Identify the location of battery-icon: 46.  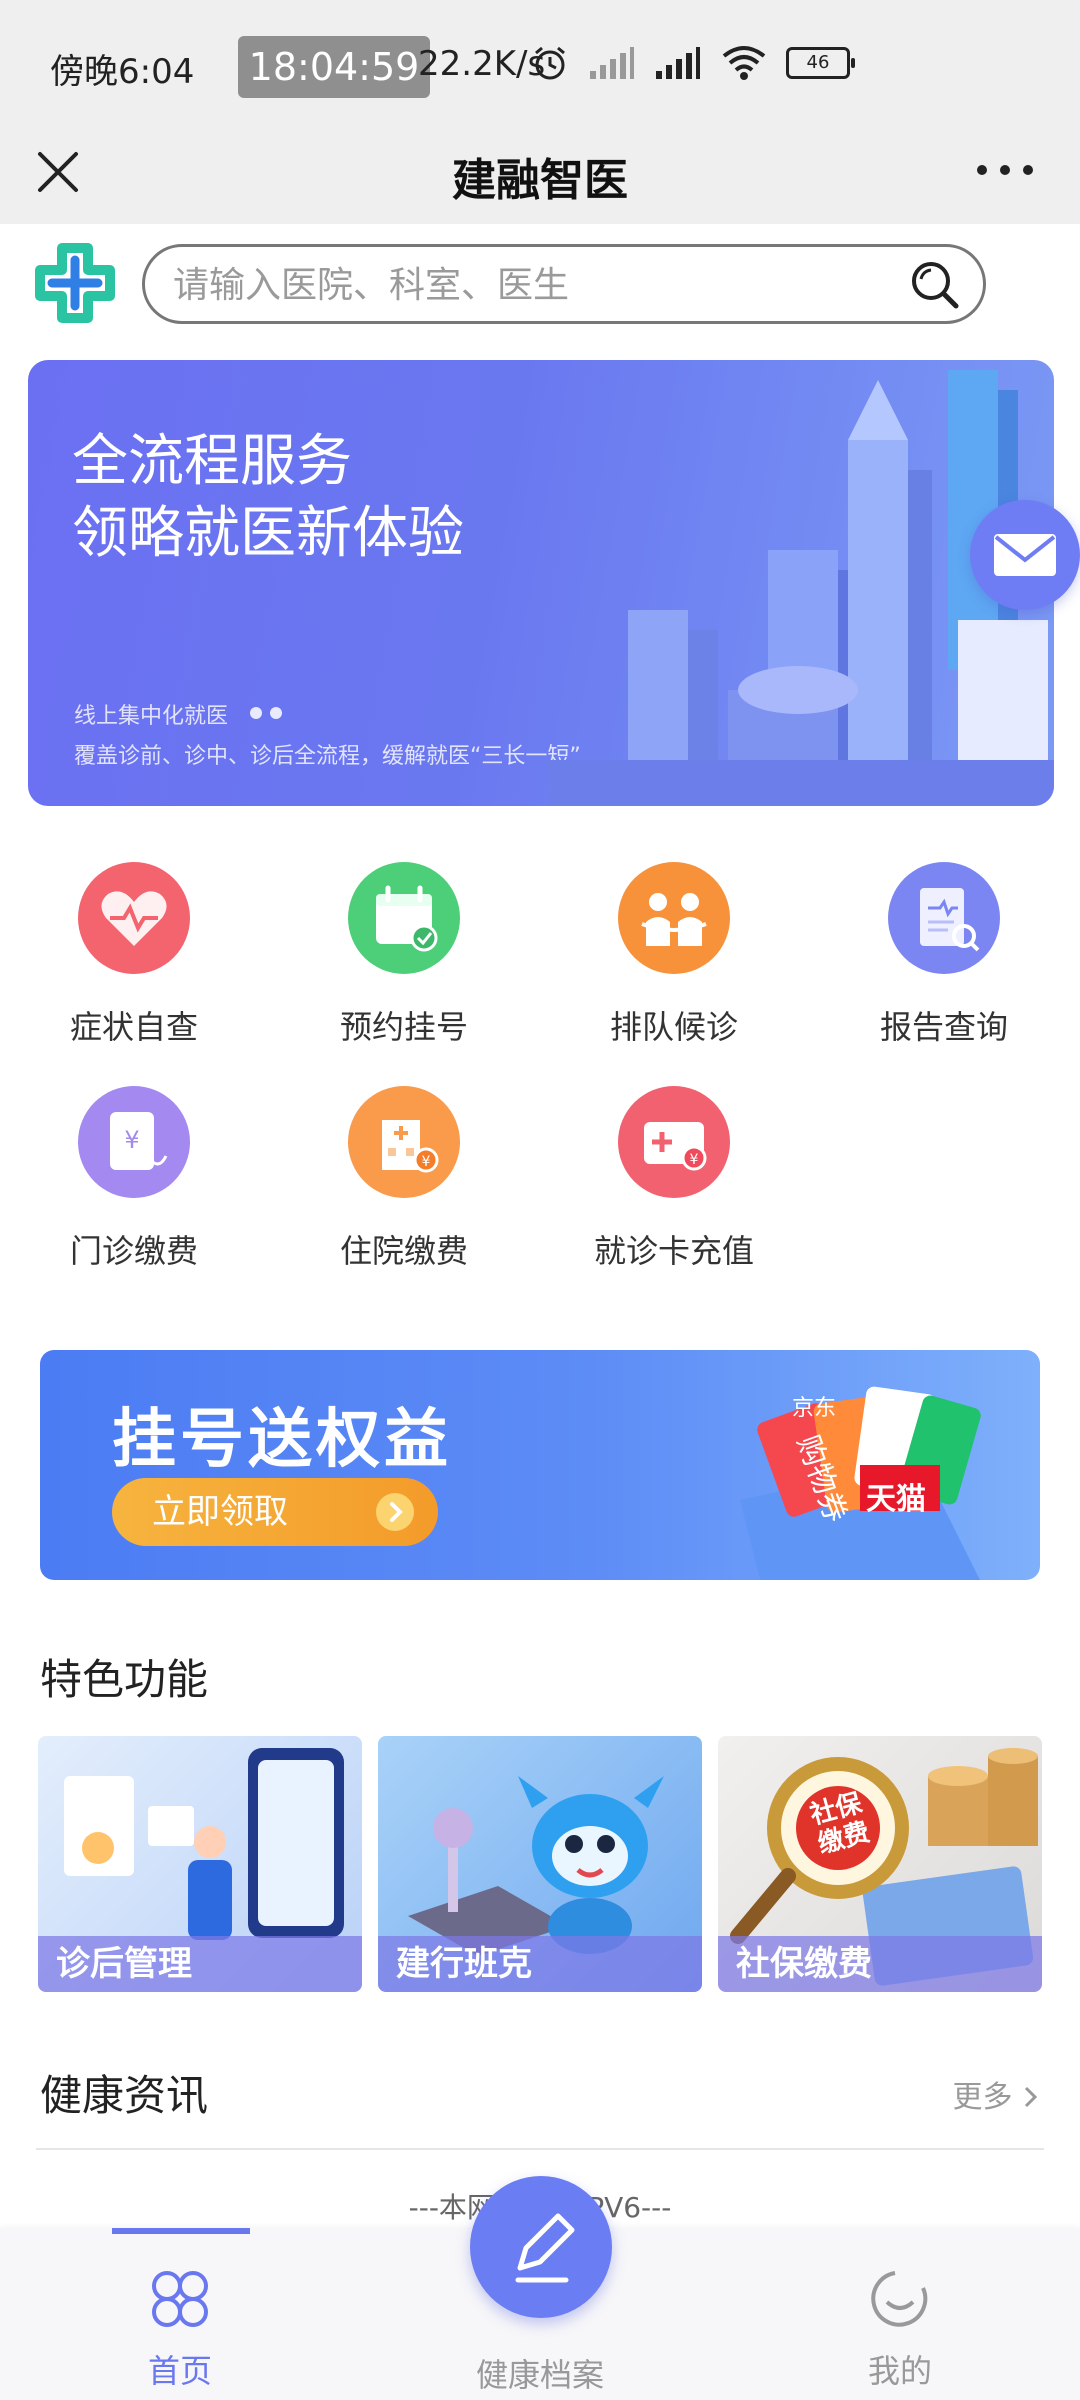
(820, 63).